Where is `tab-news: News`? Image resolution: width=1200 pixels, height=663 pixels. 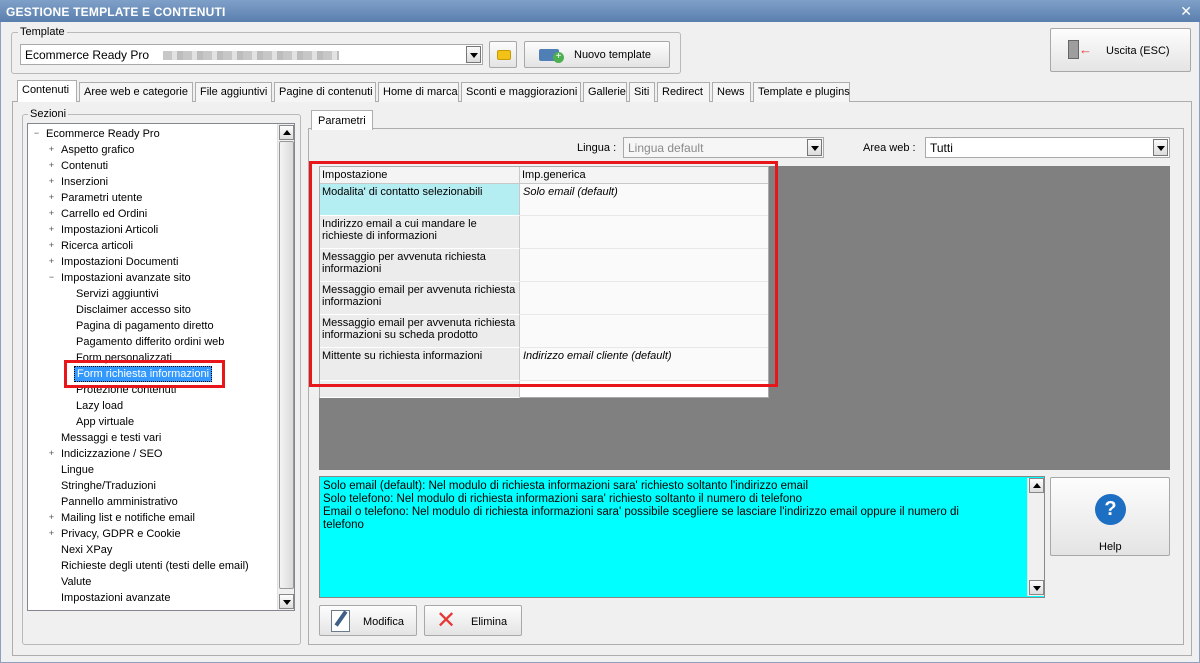 tab-news: News is located at coordinates (731, 92).